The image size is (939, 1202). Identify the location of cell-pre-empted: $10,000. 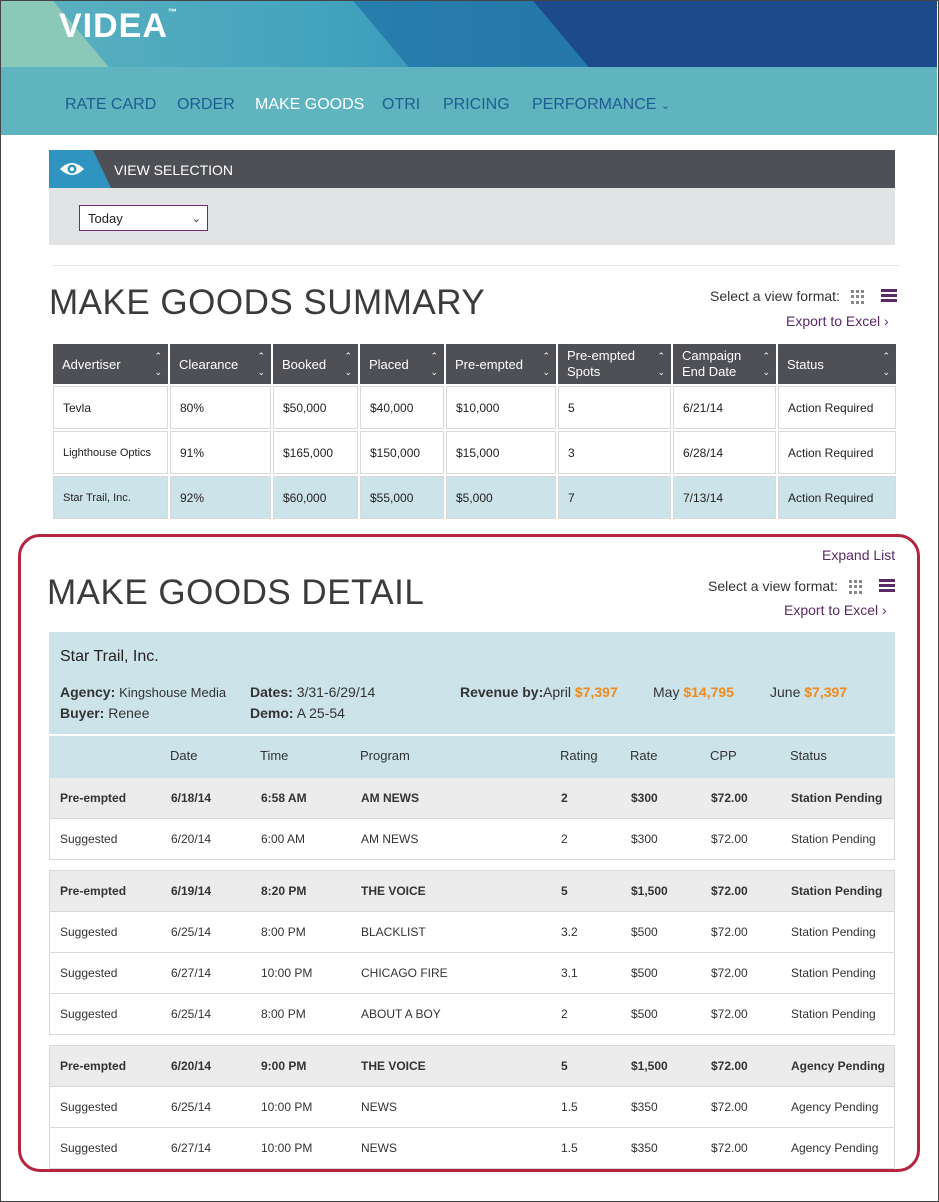
(501, 407).